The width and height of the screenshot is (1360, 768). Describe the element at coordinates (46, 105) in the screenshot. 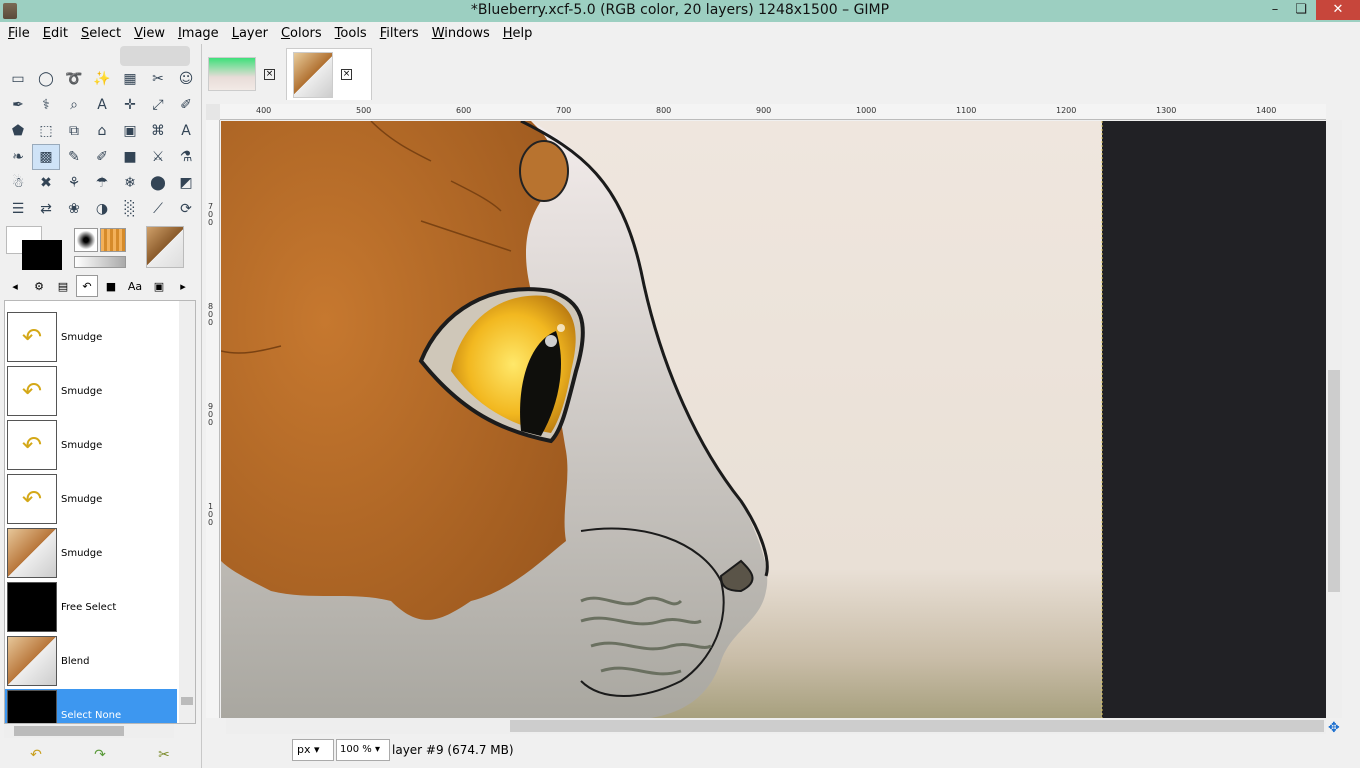

I see `color-picker-tool-icon: ⚕` at that location.